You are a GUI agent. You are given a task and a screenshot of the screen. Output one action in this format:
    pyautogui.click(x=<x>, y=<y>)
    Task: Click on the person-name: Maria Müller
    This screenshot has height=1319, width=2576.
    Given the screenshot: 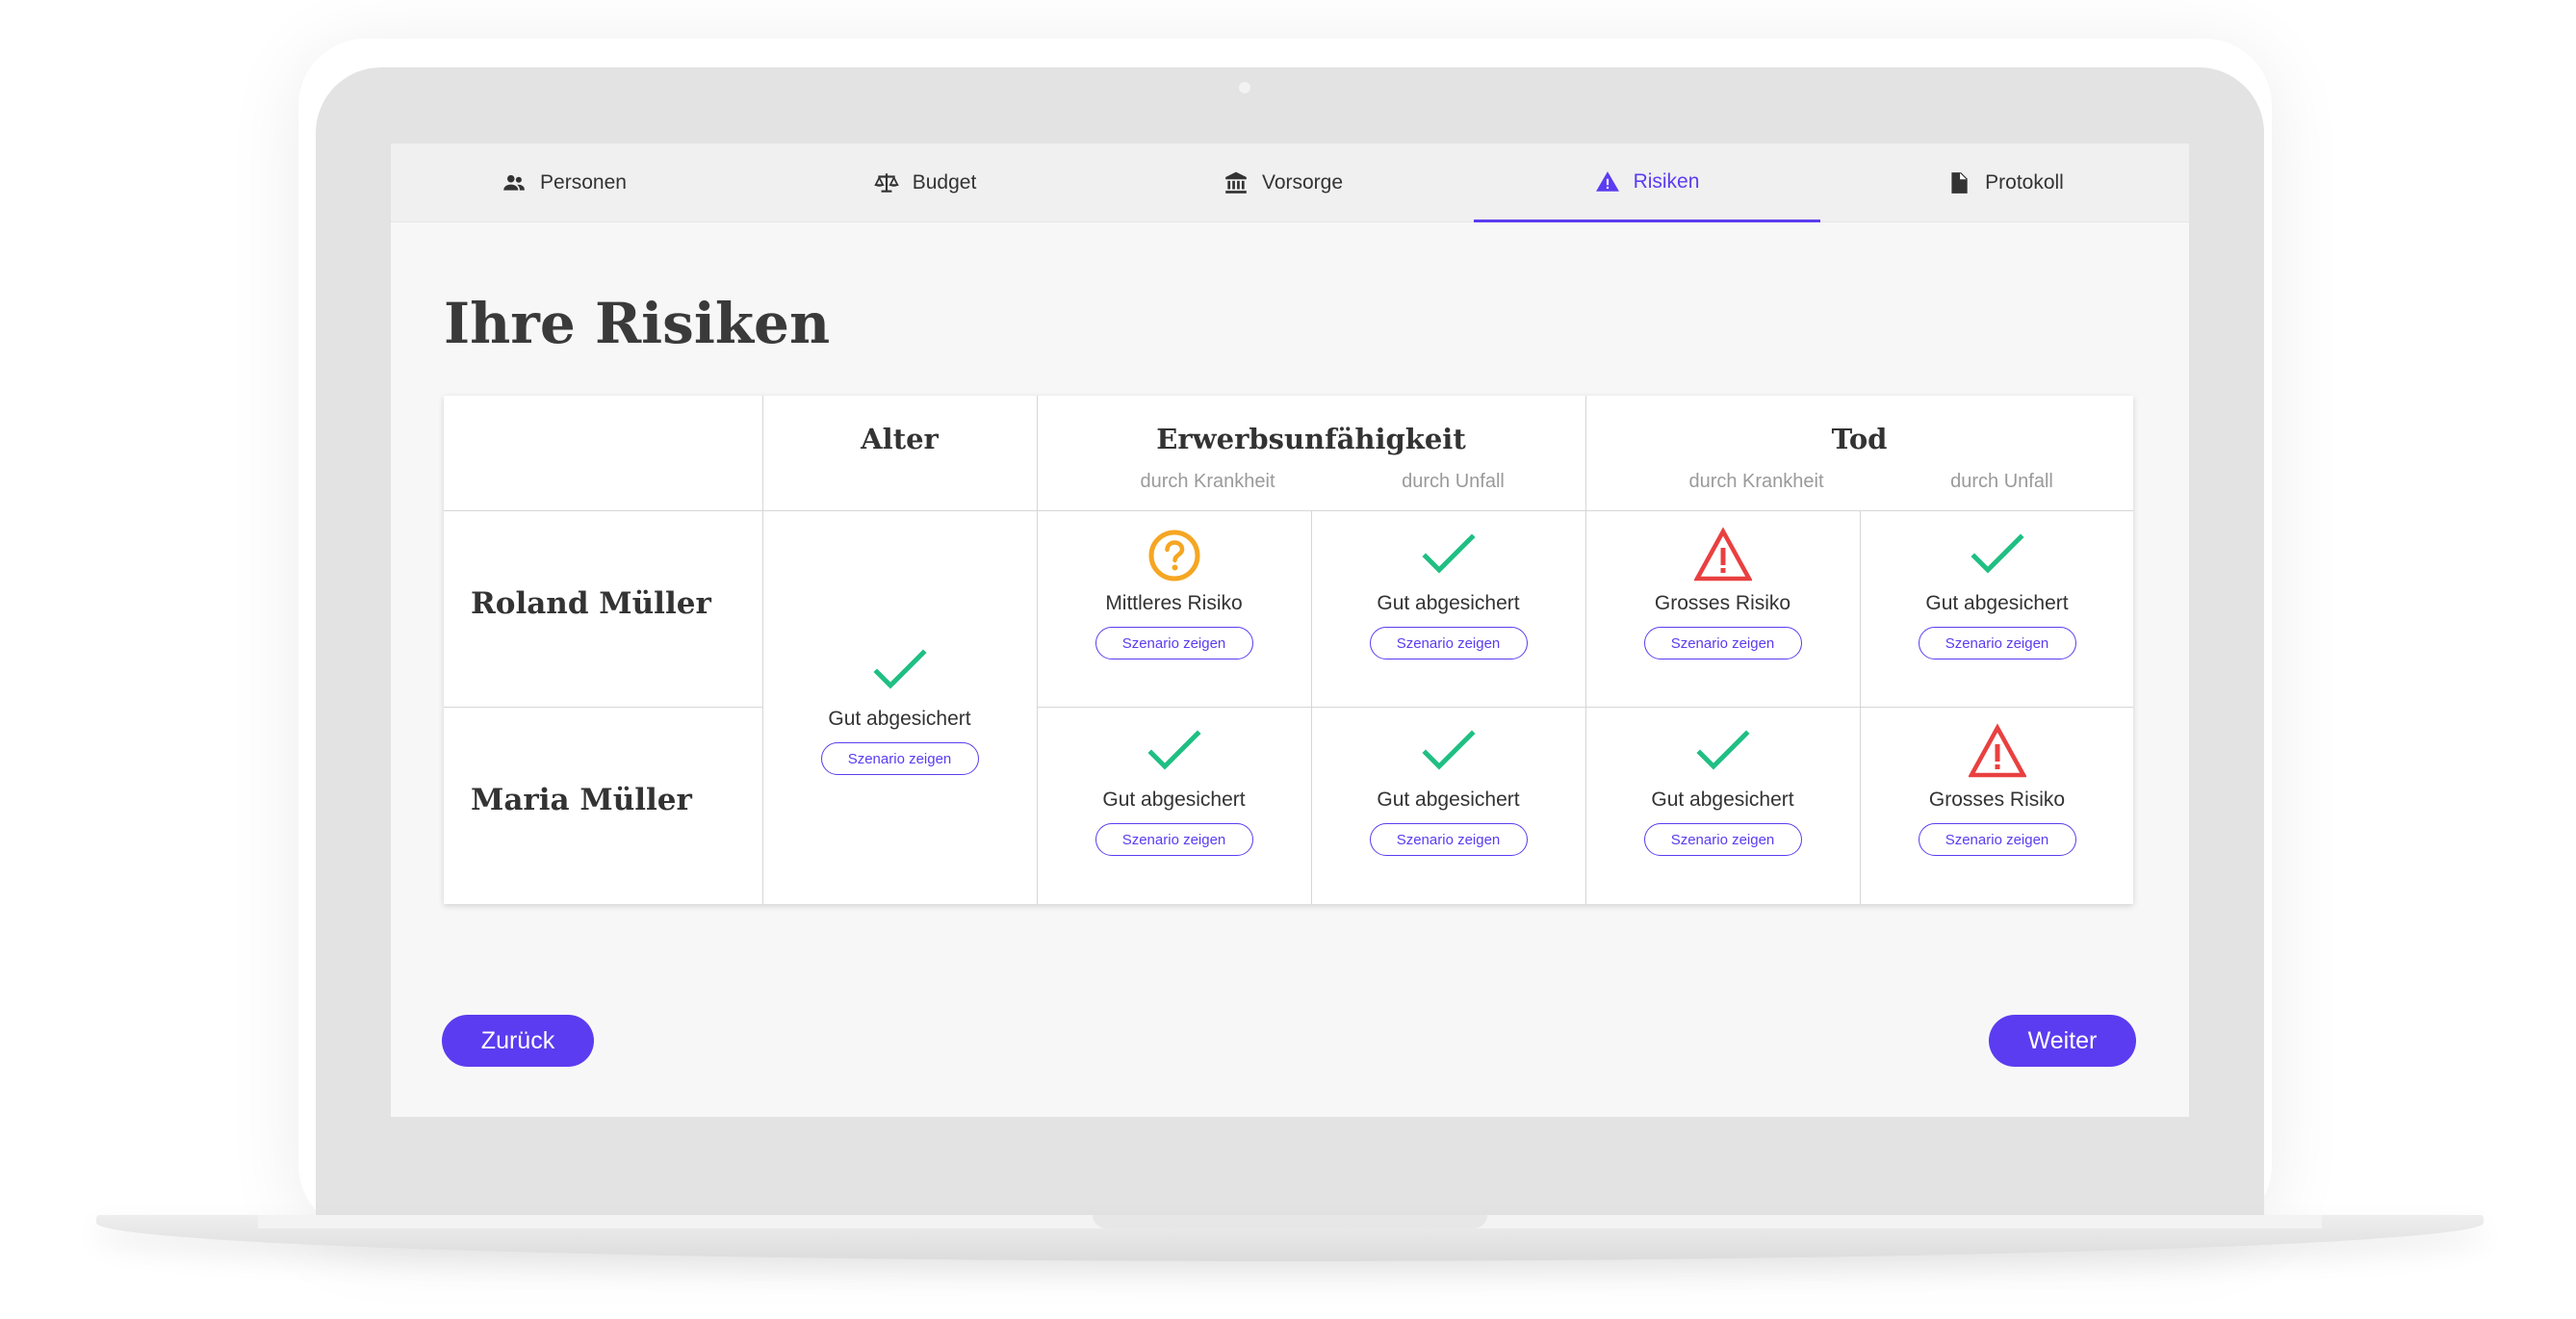 What is the action you would take?
    pyautogui.click(x=582, y=800)
    